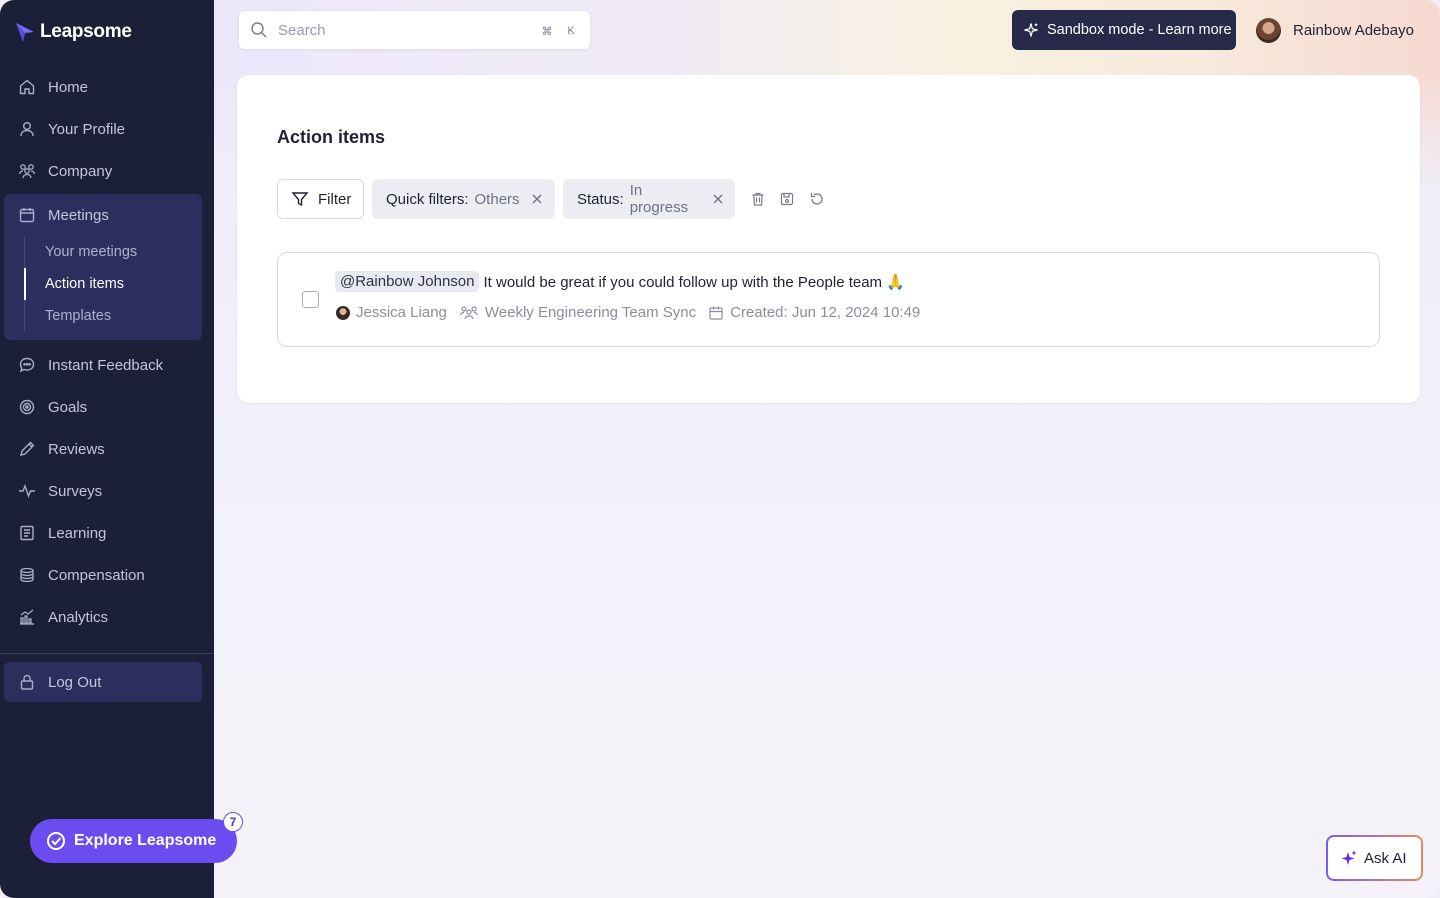 This screenshot has width=1440, height=898. I want to click on search-bar: ⌘ K, so click(414, 30).